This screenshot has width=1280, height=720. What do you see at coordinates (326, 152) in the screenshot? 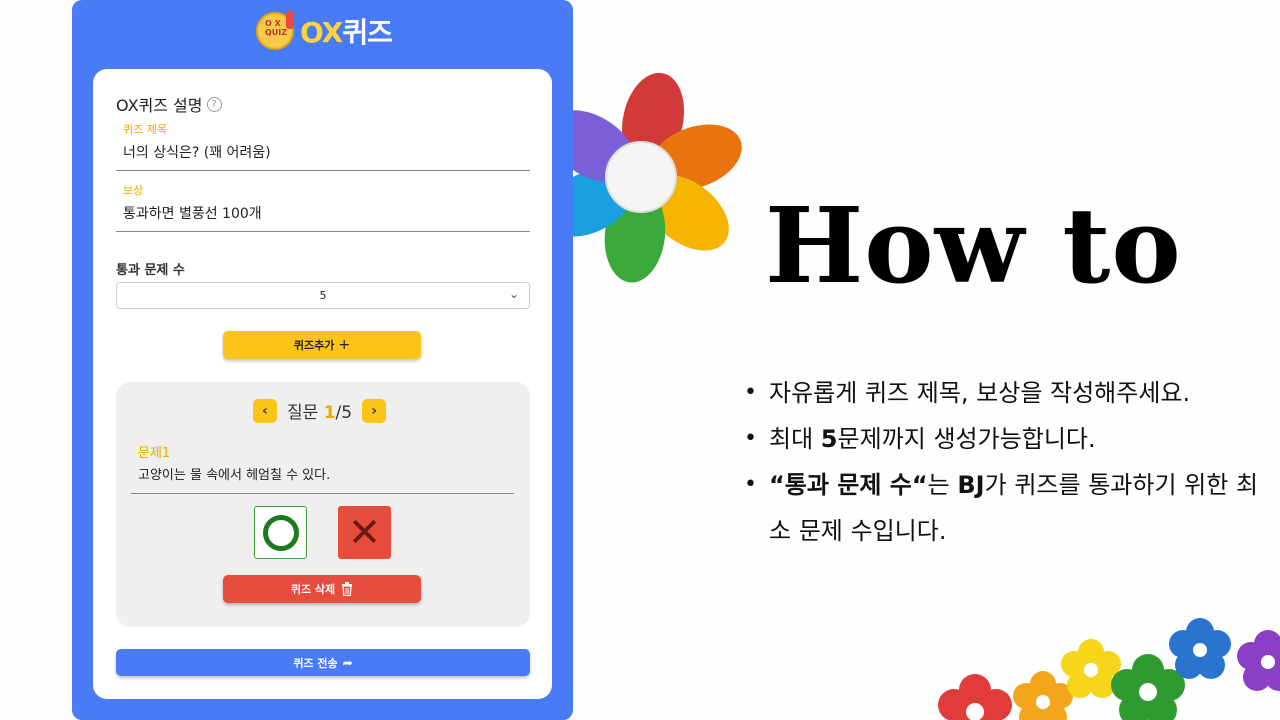
I see `quiz-title-input: 너의 상식은? (꽤 어려움)` at bounding box center [326, 152].